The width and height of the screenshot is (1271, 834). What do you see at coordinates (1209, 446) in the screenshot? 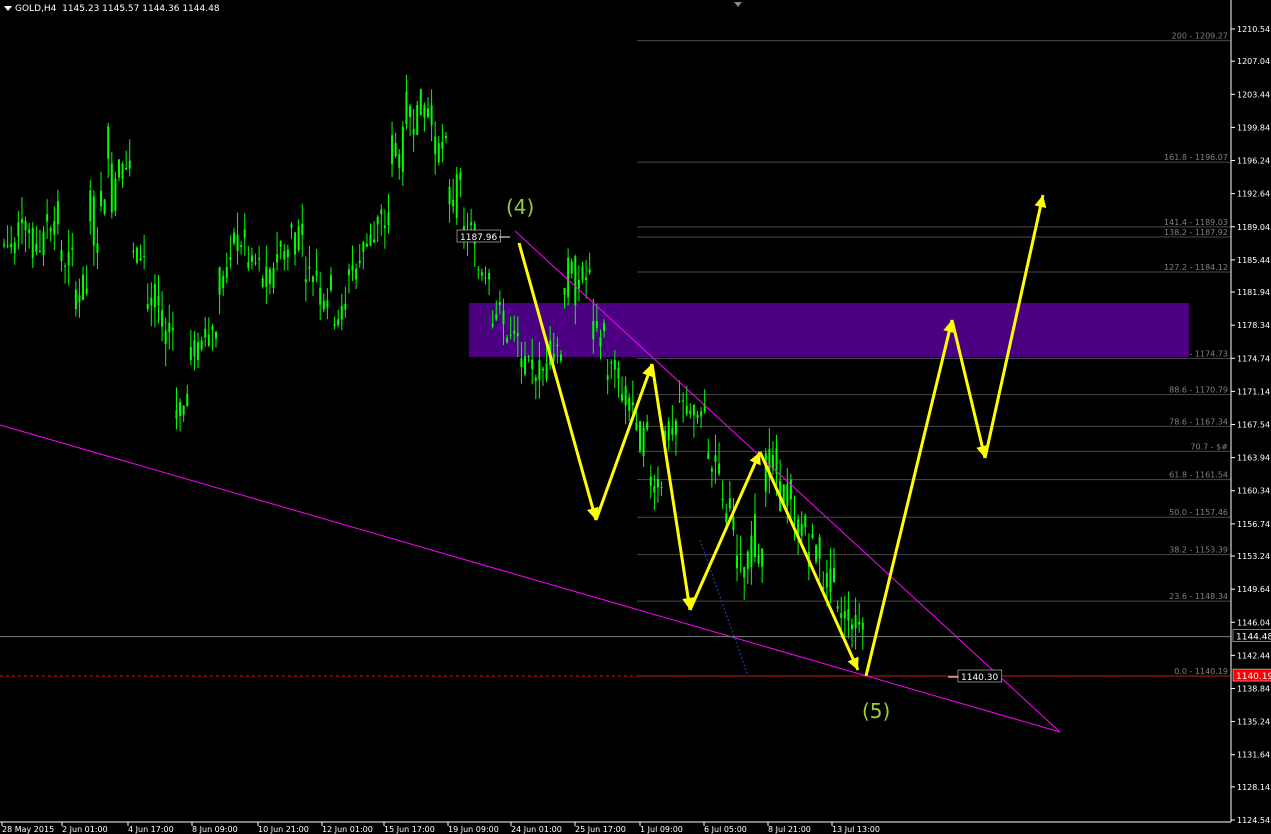
I see `fib-label: 70.7 - $#` at bounding box center [1209, 446].